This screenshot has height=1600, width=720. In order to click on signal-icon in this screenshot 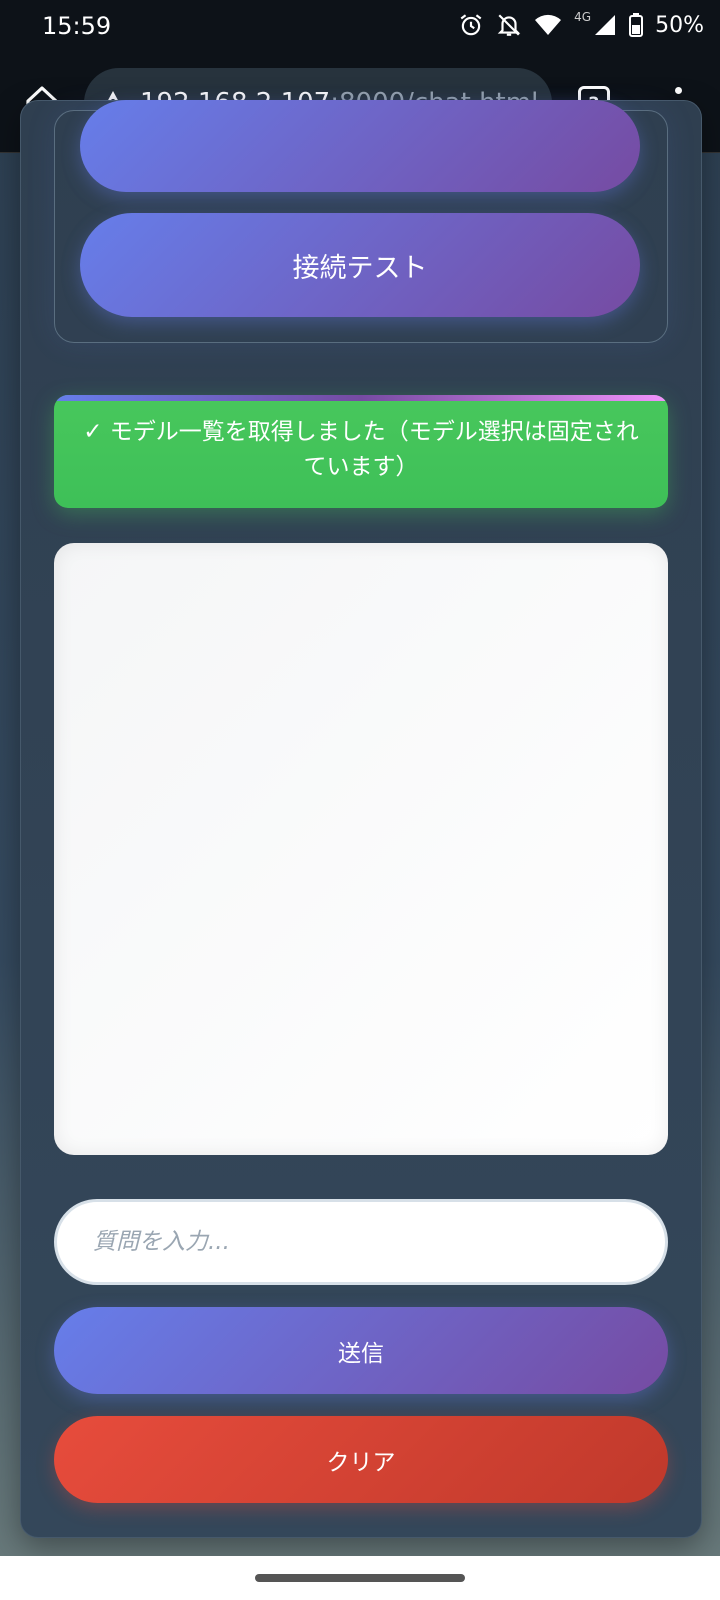, I will do `click(605, 25)`.